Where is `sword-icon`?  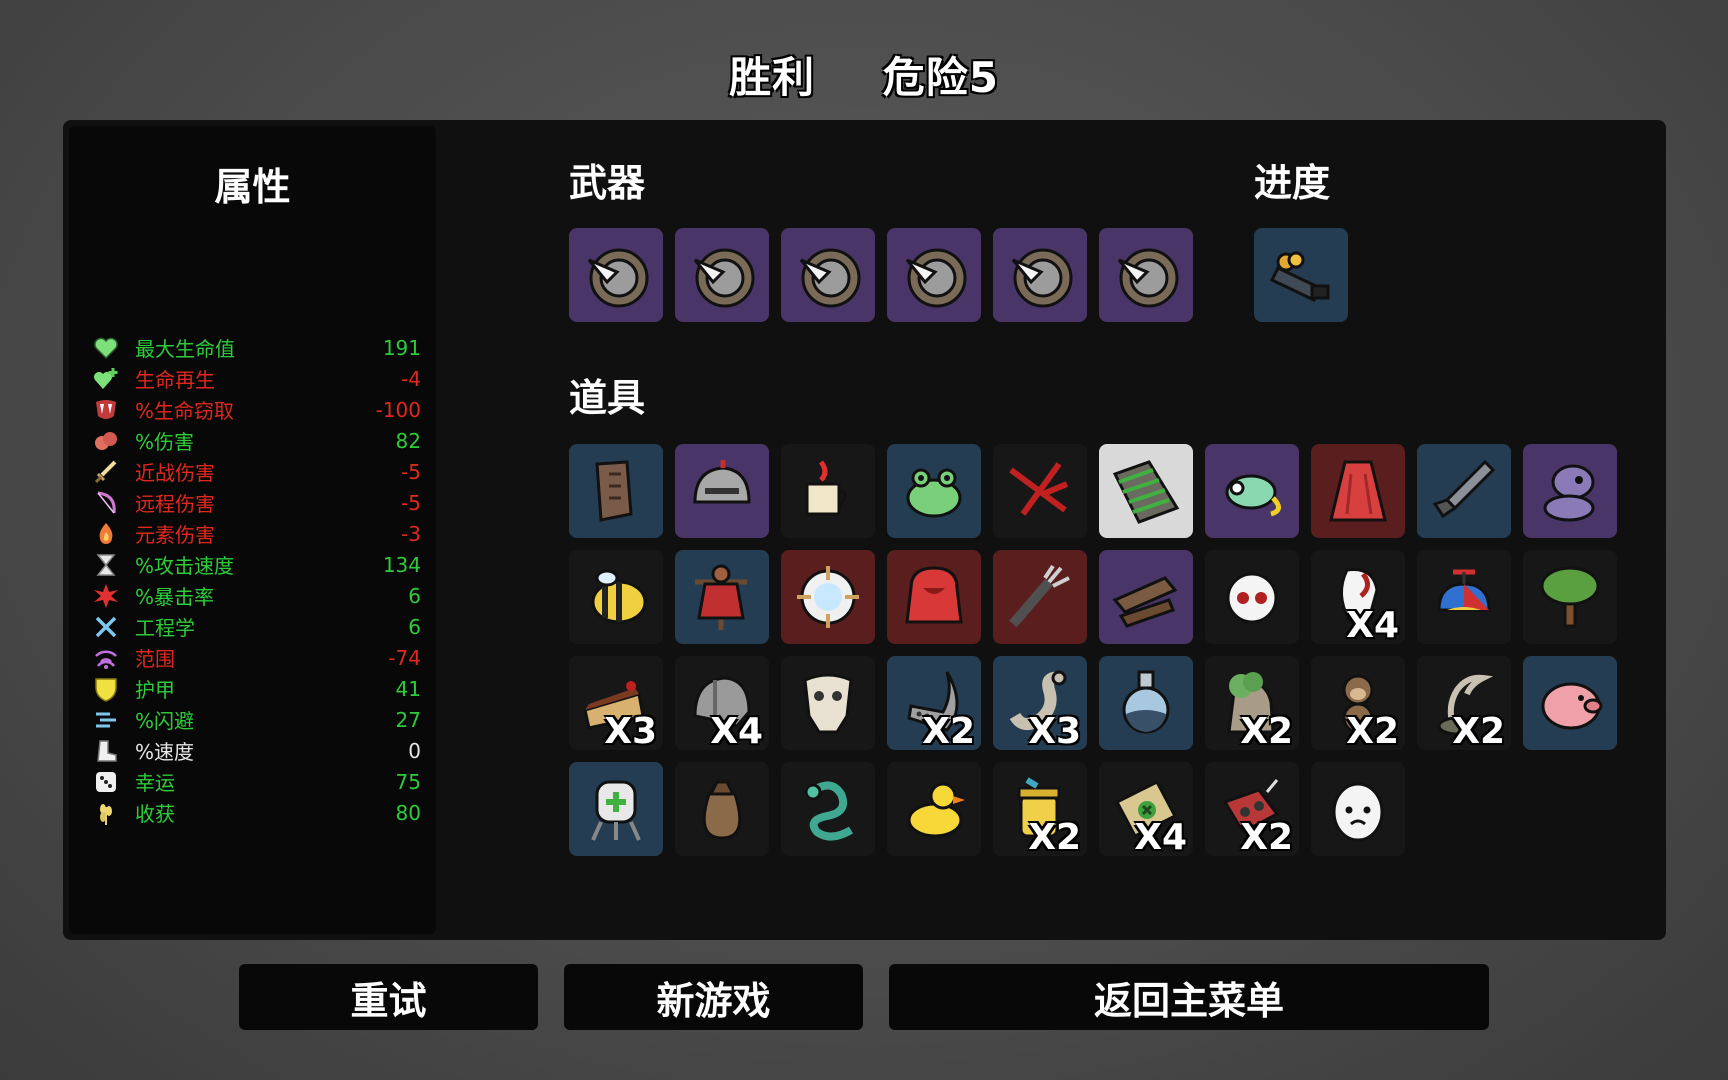 sword-icon is located at coordinates (106, 472).